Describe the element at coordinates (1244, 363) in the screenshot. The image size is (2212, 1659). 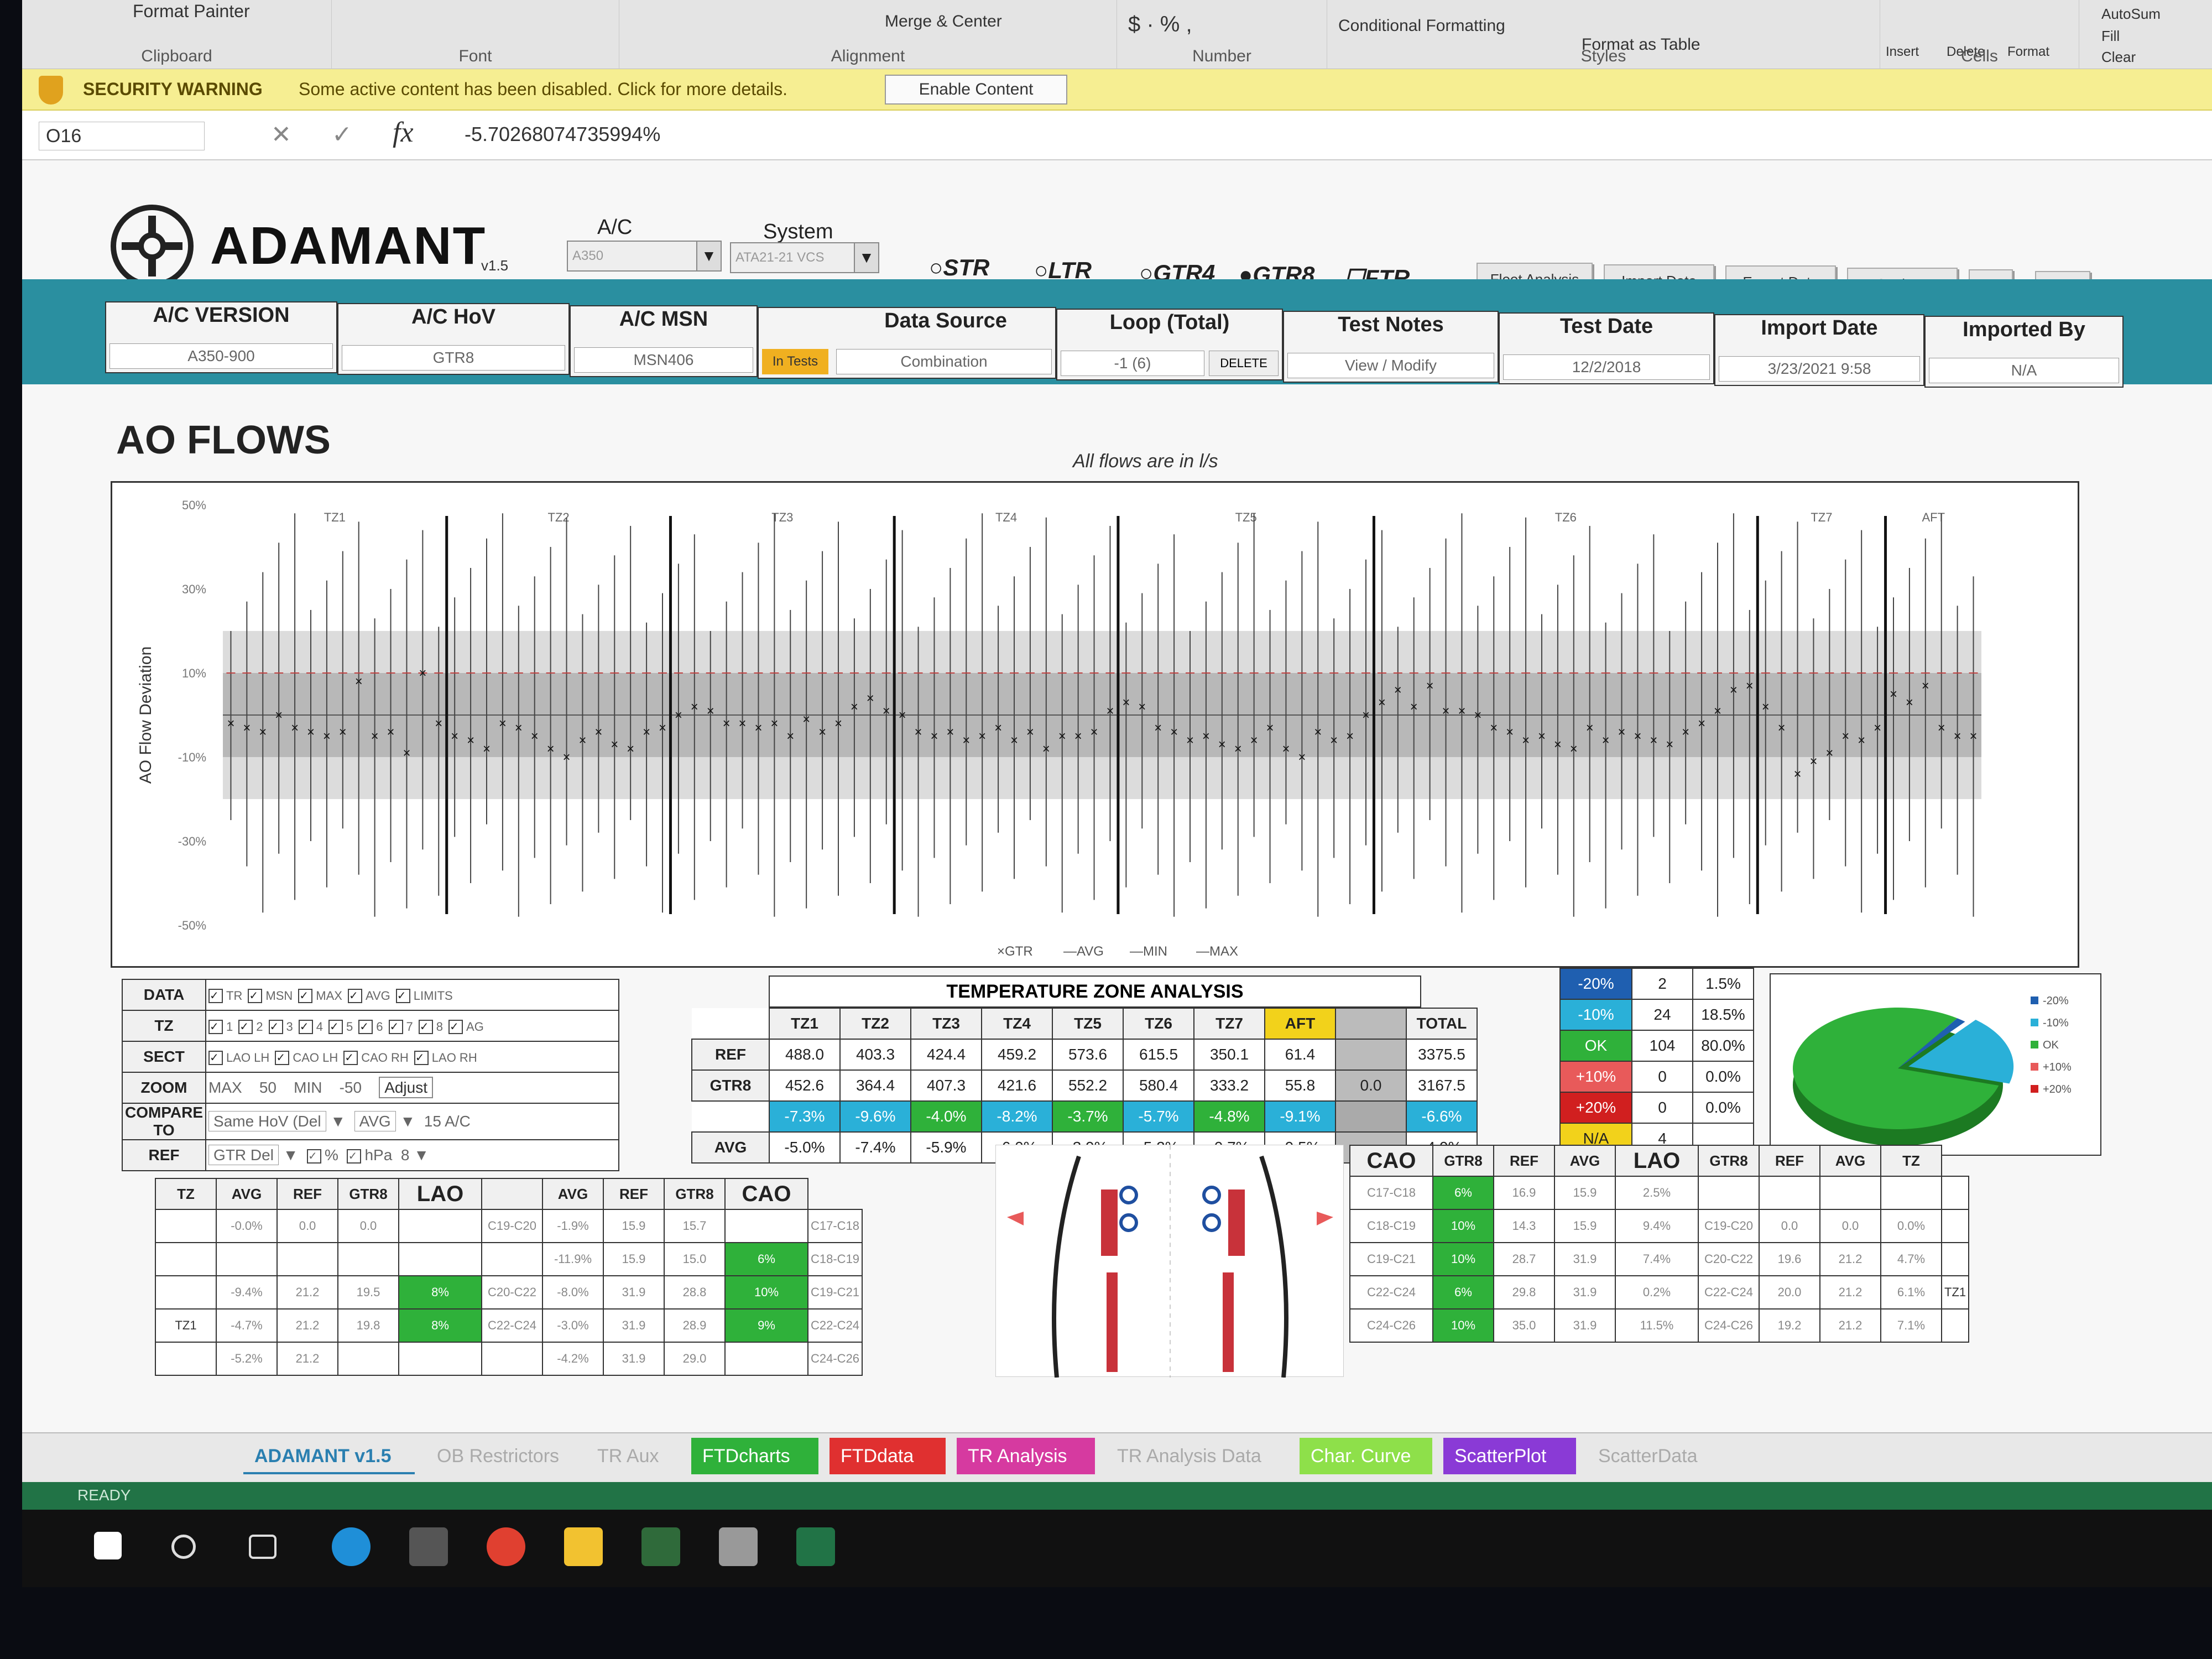
I see `delete-loop-button: DELETE` at that location.